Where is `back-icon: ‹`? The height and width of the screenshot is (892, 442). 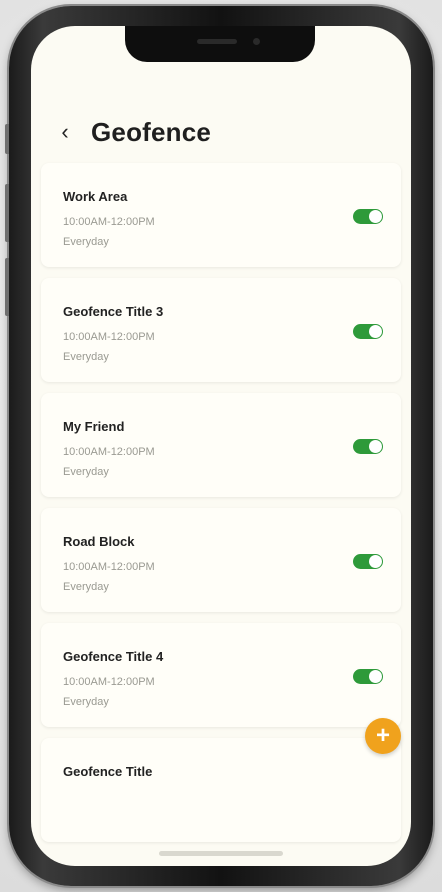
back-icon: ‹ is located at coordinates (65, 132).